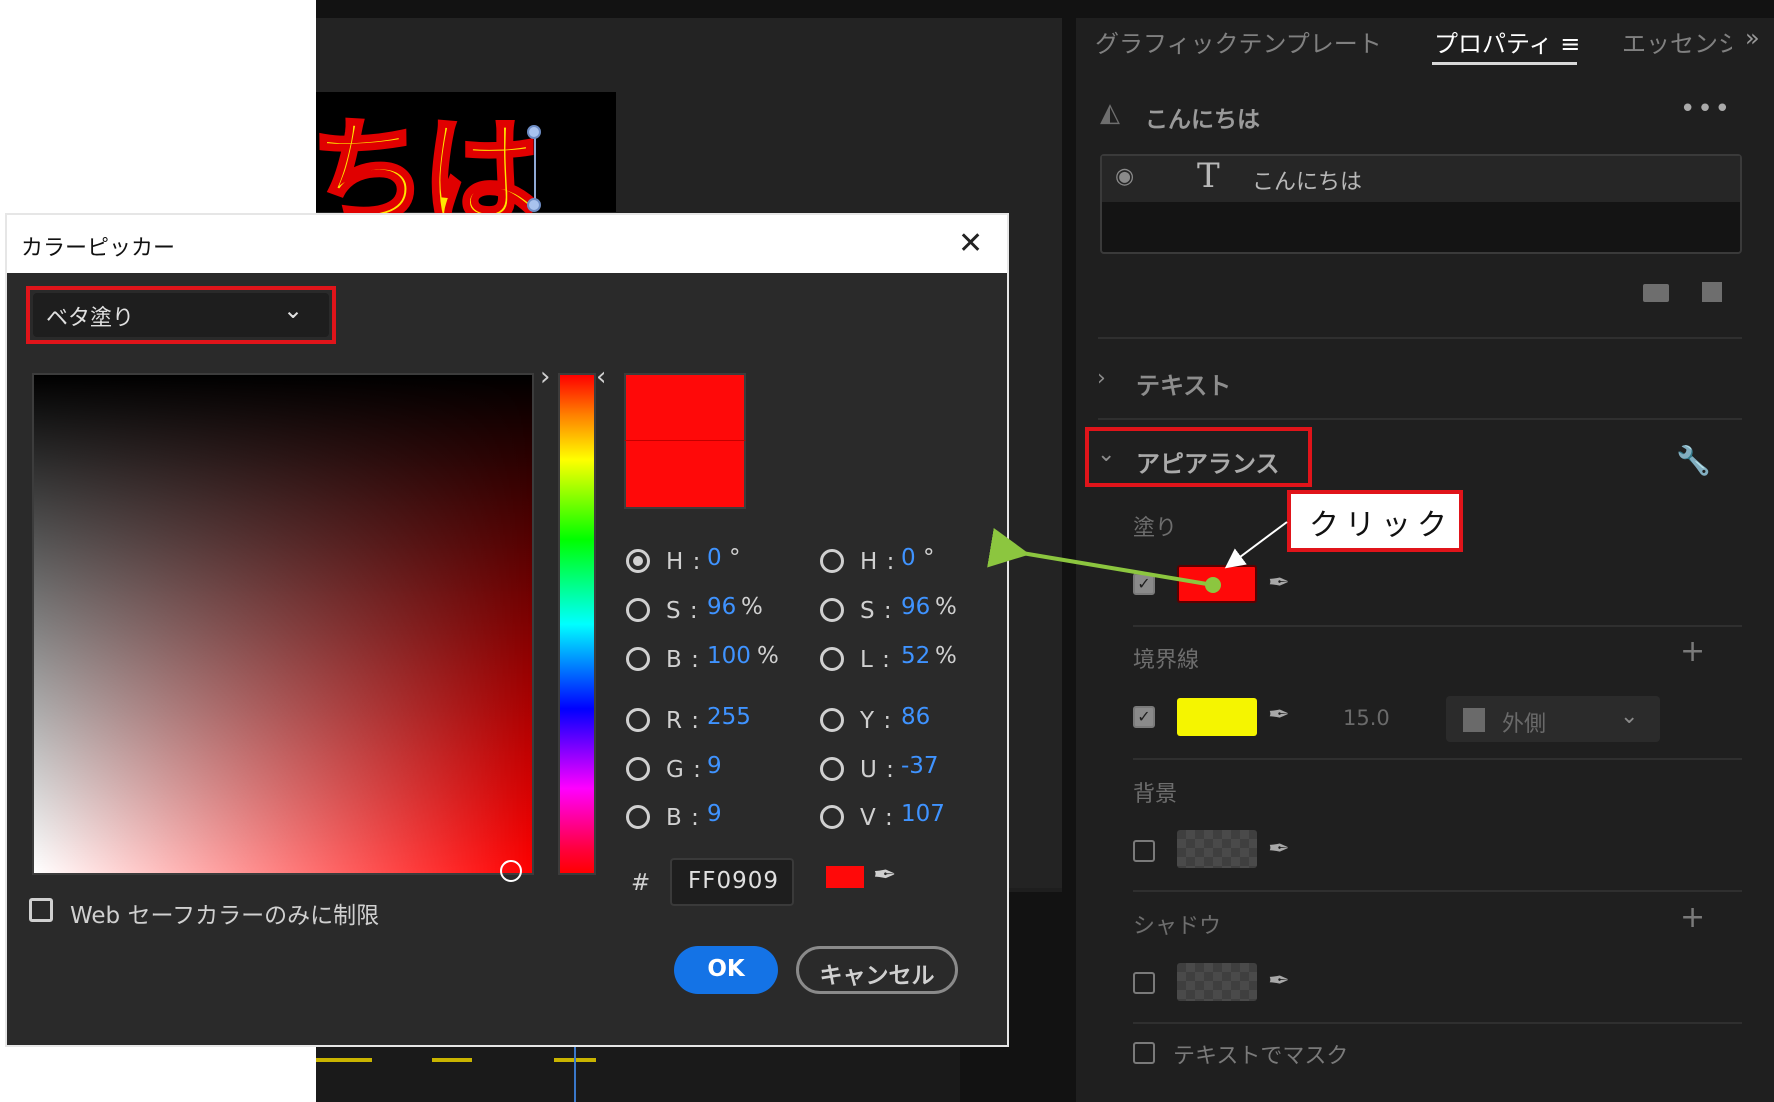  What do you see at coordinates (1507, 41) in the screenshot?
I see `tab-properties: プロパティ ≡` at bounding box center [1507, 41].